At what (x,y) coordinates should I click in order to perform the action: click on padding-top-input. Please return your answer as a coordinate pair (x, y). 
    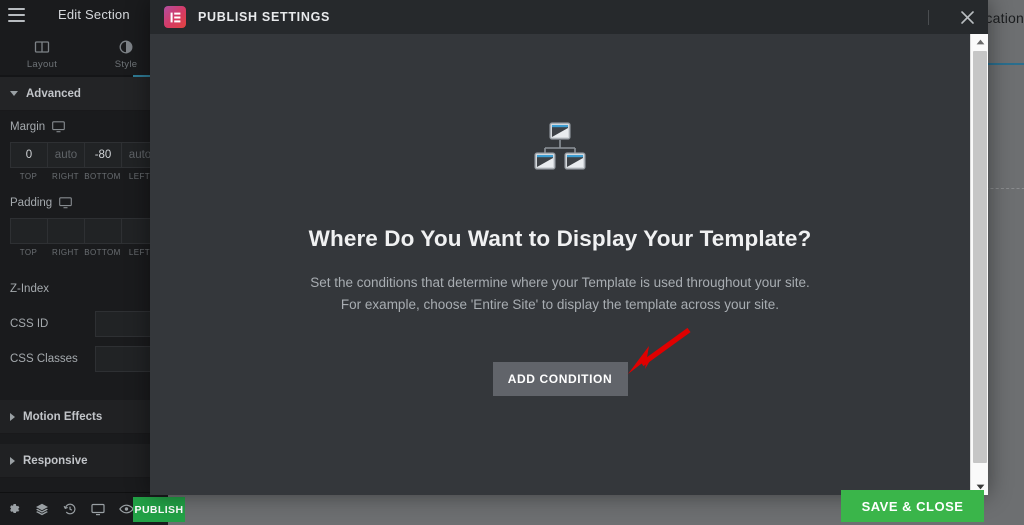
    Looking at the image, I should click on (29, 231).